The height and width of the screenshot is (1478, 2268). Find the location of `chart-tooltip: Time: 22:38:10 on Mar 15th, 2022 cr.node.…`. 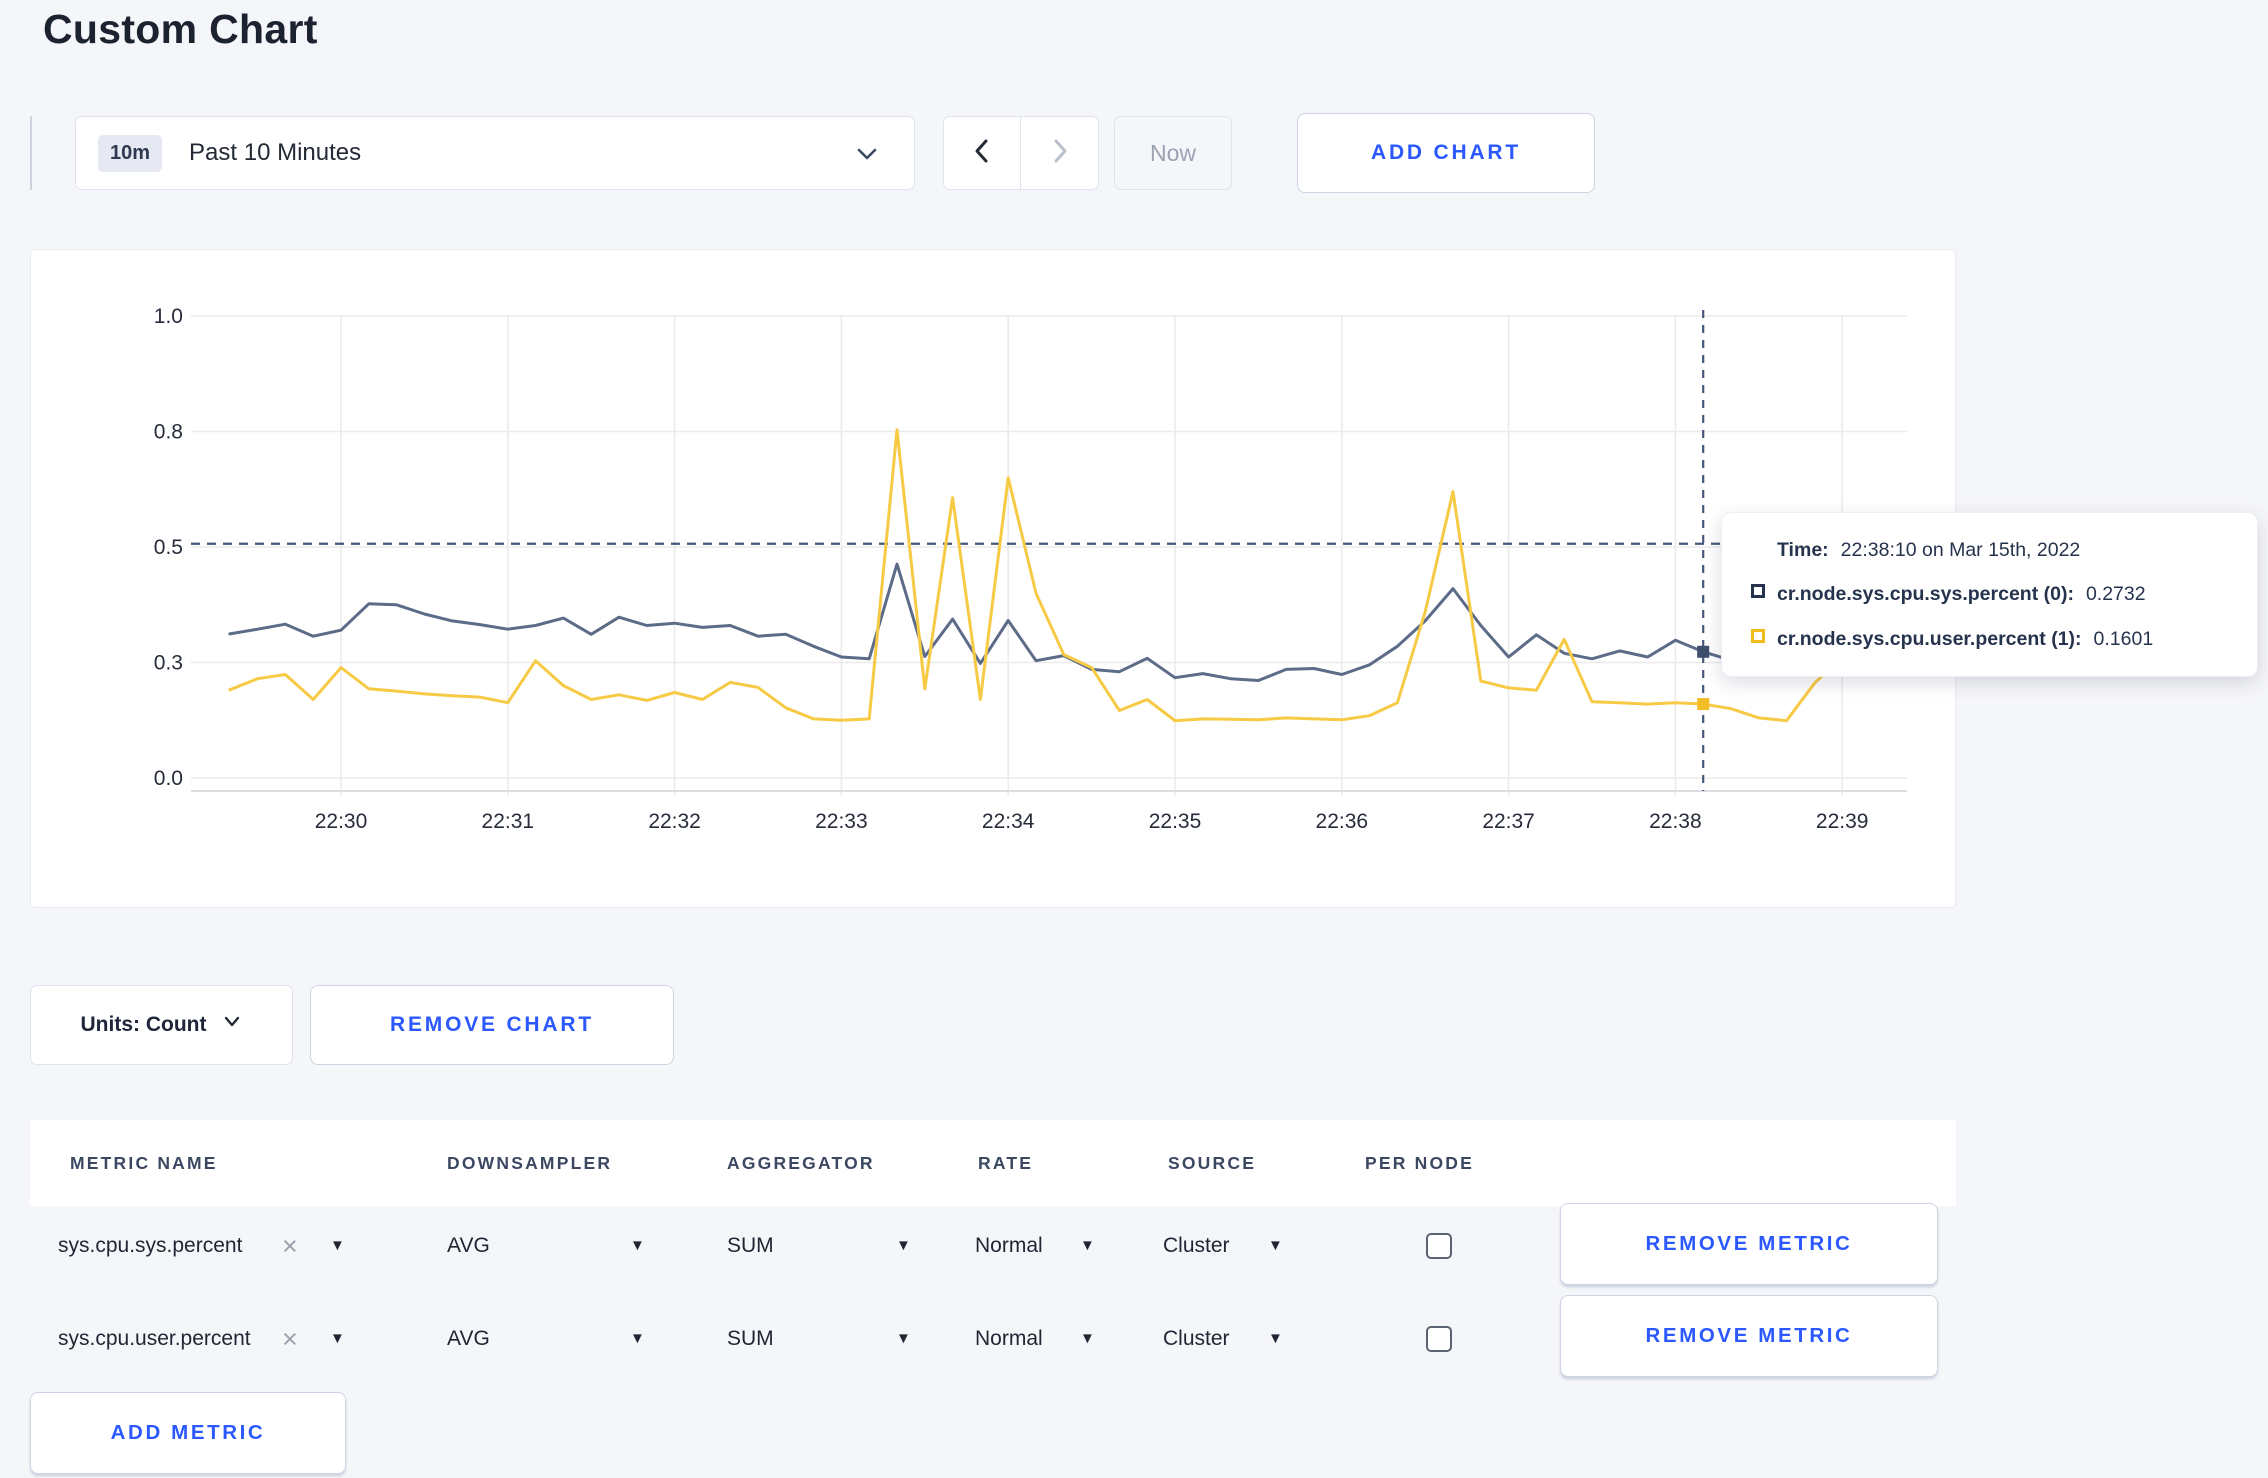

chart-tooltip: Time: 22:38:10 on Mar 15th, 2022 cr.node.… is located at coordinates (1989, 594).